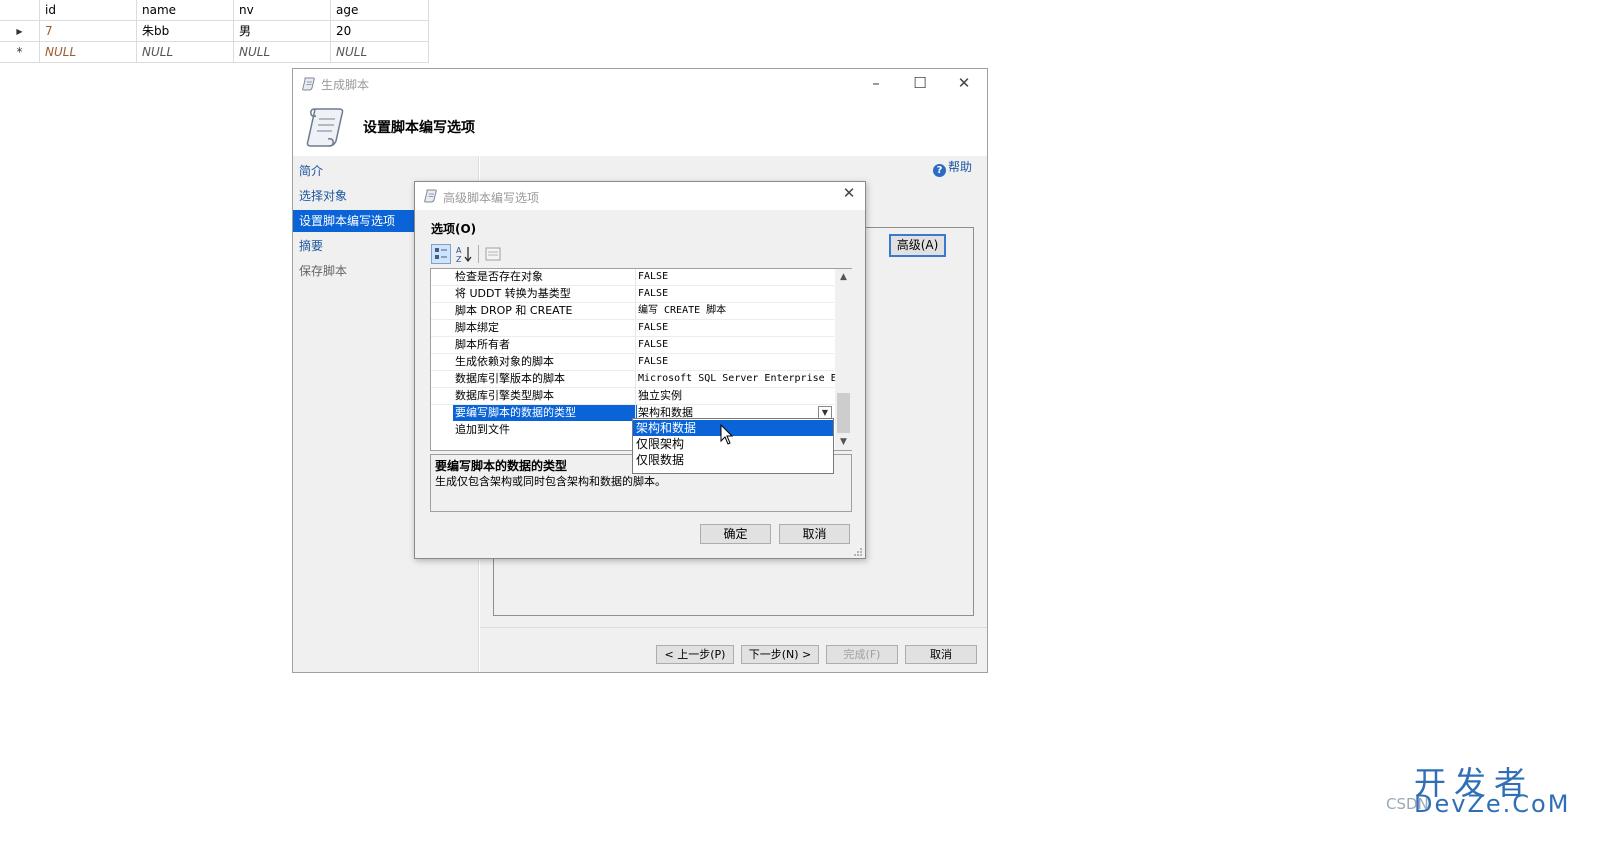  Describe the element at coordinates (843, 277) in the screenshot. I see `scroll-up-icon: ▲` at that location.